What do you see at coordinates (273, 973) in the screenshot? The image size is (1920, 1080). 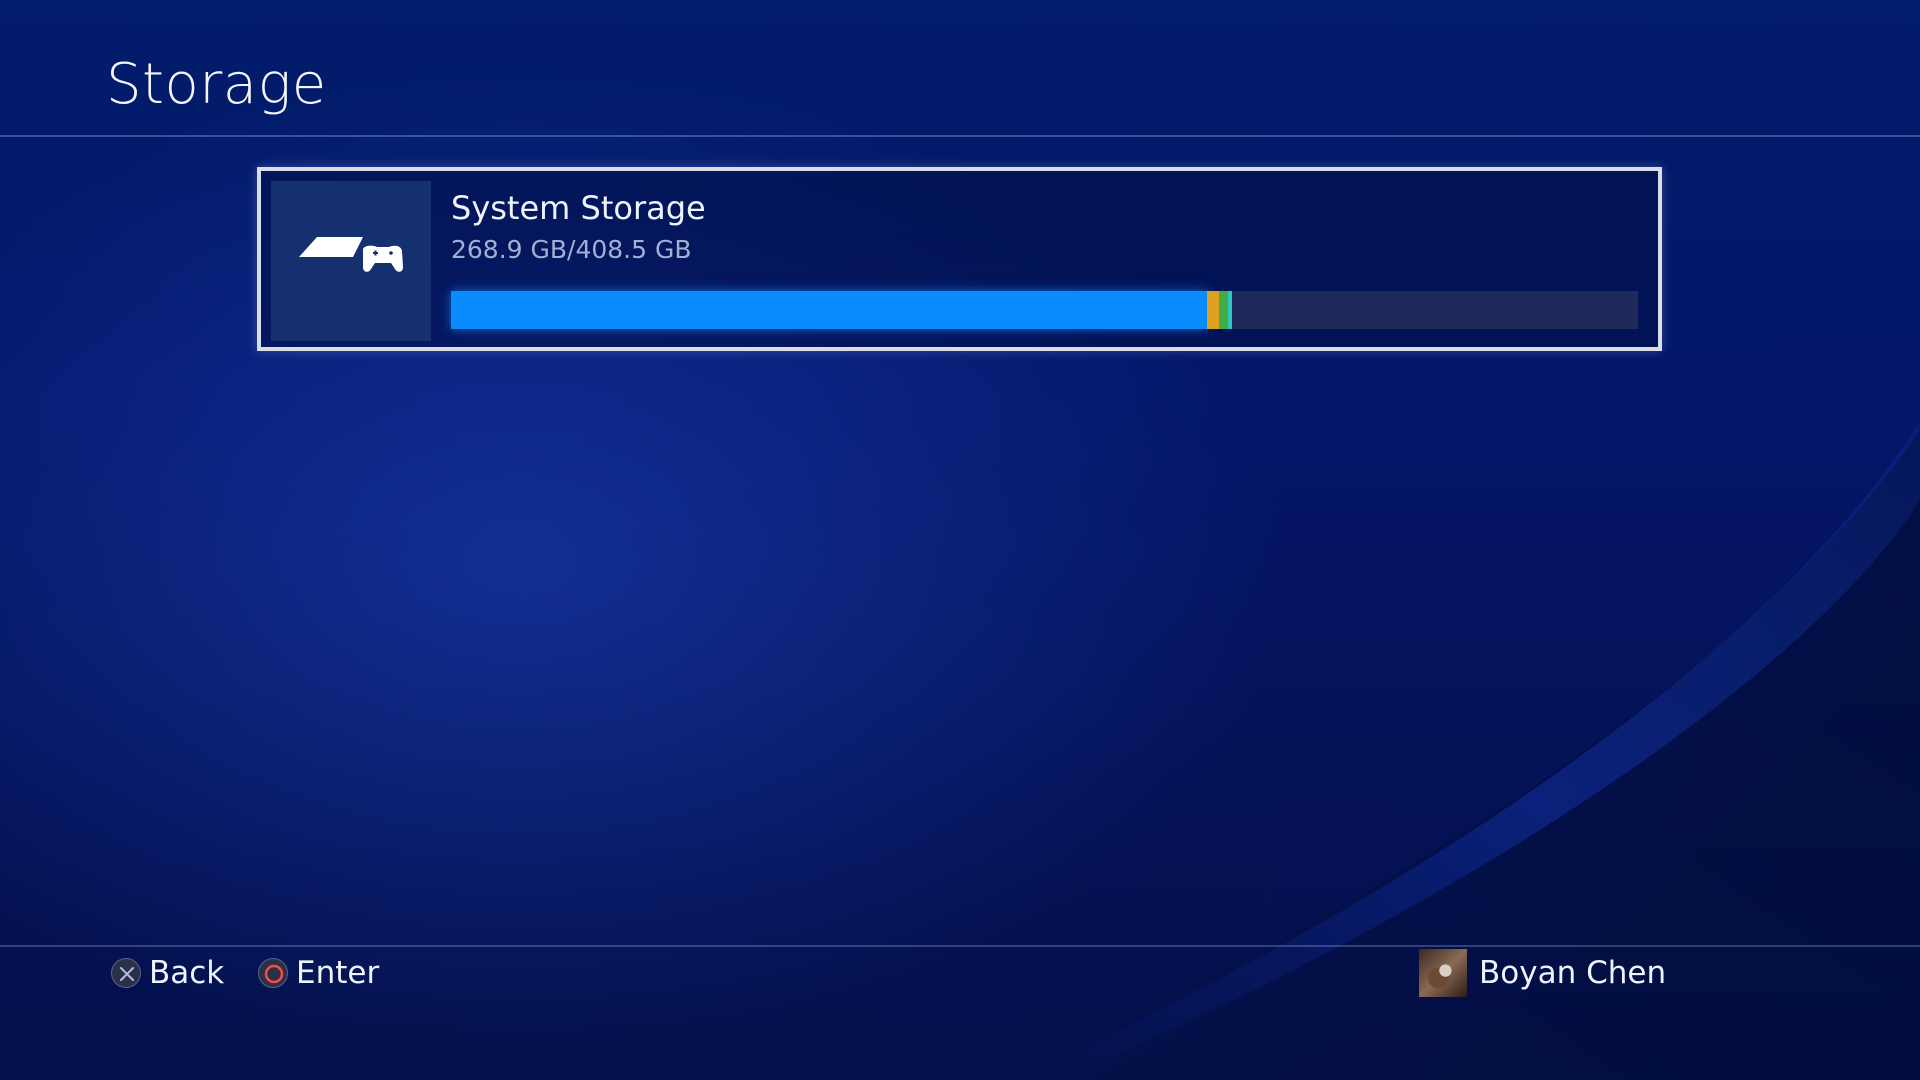 I see `circle-button-icon` at bounding box center [273, 973].